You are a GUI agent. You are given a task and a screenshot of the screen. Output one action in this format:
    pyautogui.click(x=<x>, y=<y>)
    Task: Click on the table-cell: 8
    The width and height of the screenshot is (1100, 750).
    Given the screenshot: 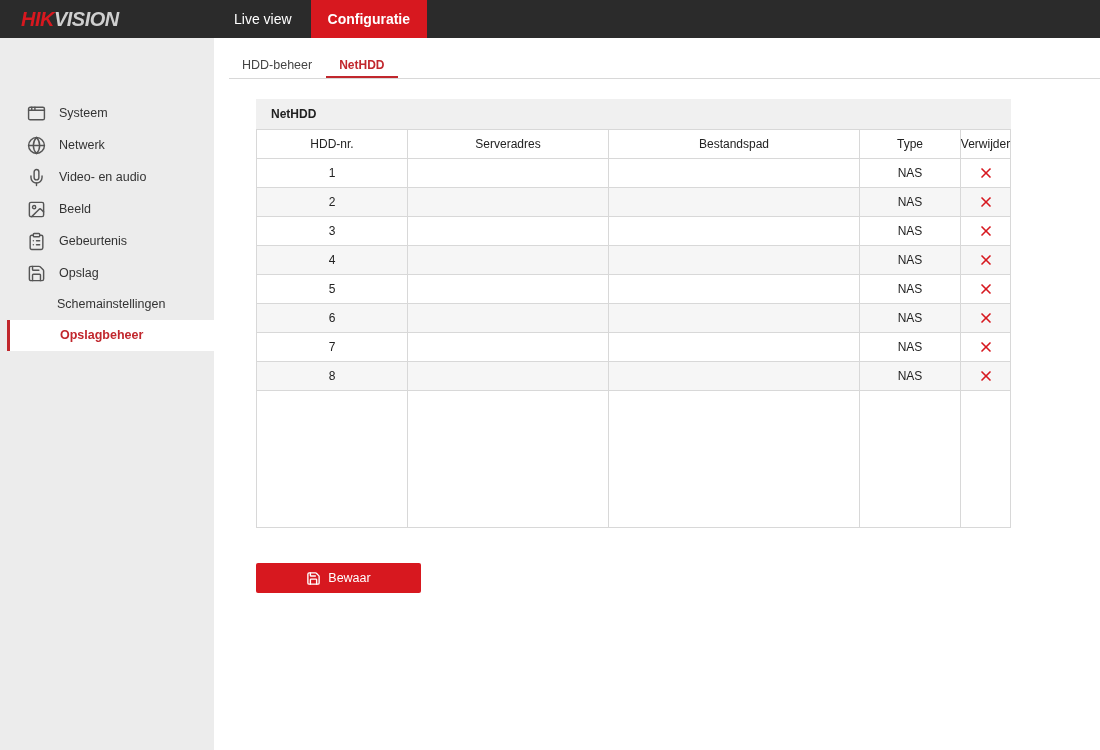 What is the action you would take?
    pyautogui.click(x=332, y=376)
    